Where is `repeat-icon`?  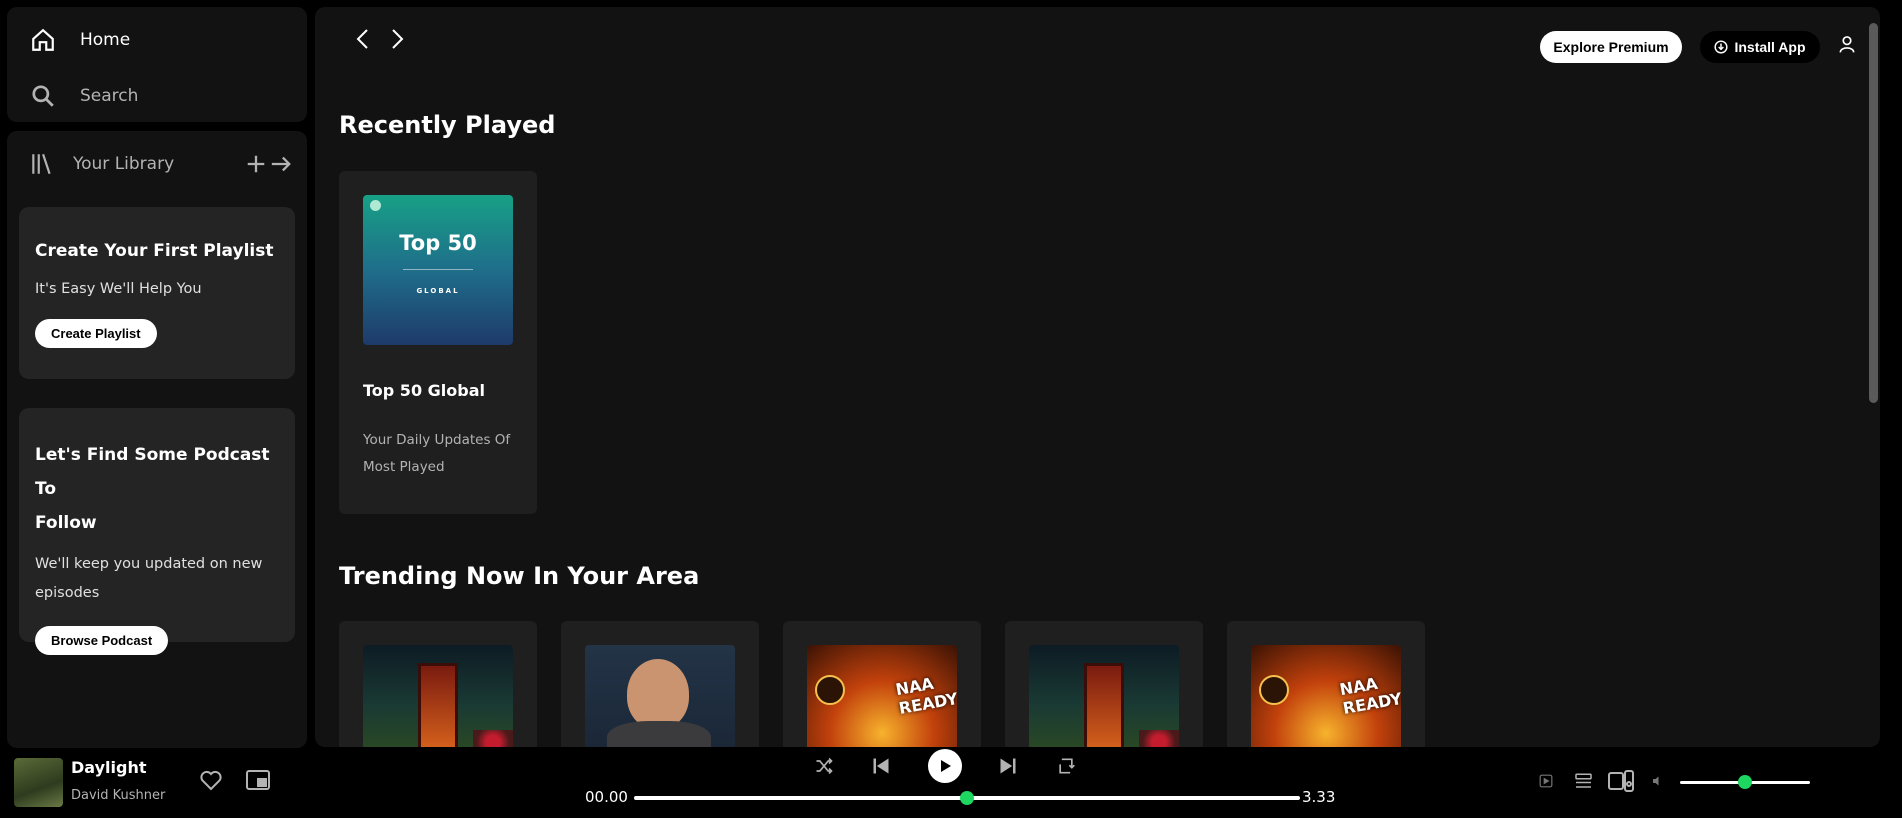
repeat-icon is located at coordinates (1066, 766).